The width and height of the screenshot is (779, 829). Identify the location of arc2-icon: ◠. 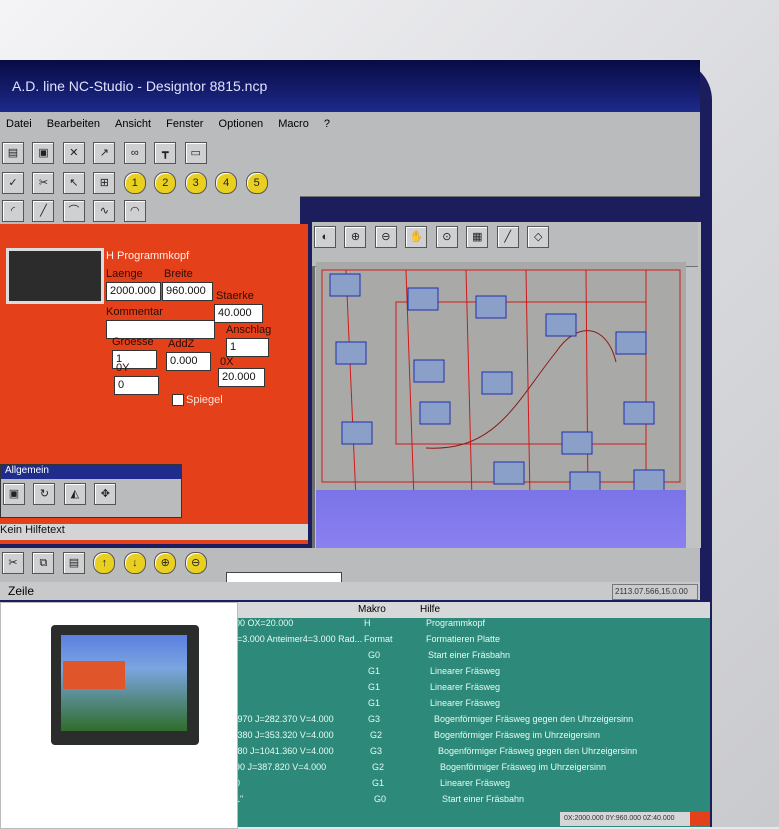
(134, 211).